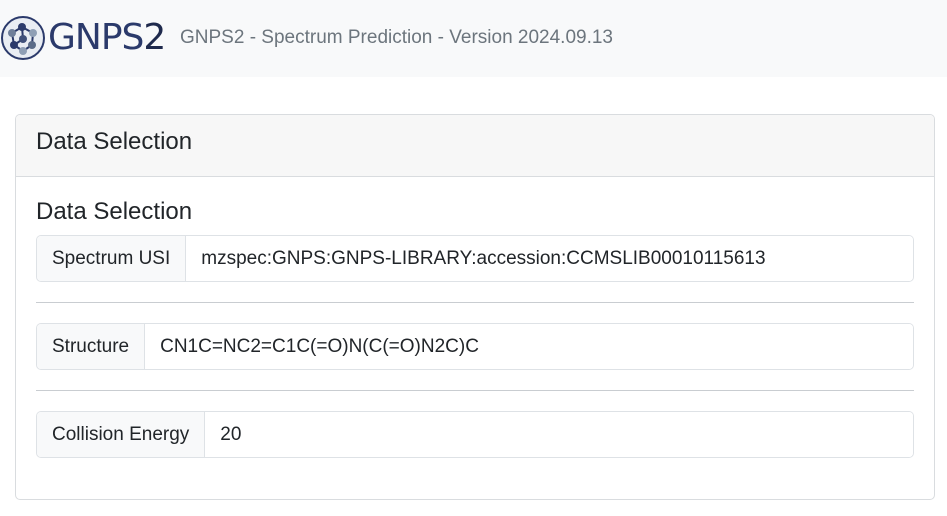 The image size is (947, 516). What do you see at coordinates (529, 346) in the screenshot?
I see `structure-input` at bounding box center [529, 346].